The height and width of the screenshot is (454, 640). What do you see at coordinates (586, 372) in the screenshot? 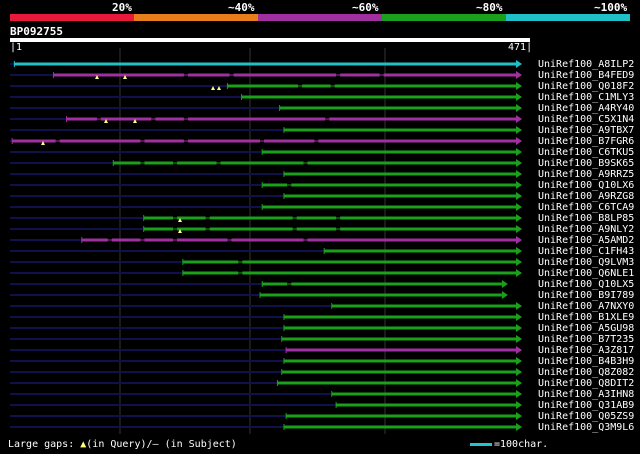
I see `hit-label: UniRef100_Q8Z082` at bounding box center [586, 372].